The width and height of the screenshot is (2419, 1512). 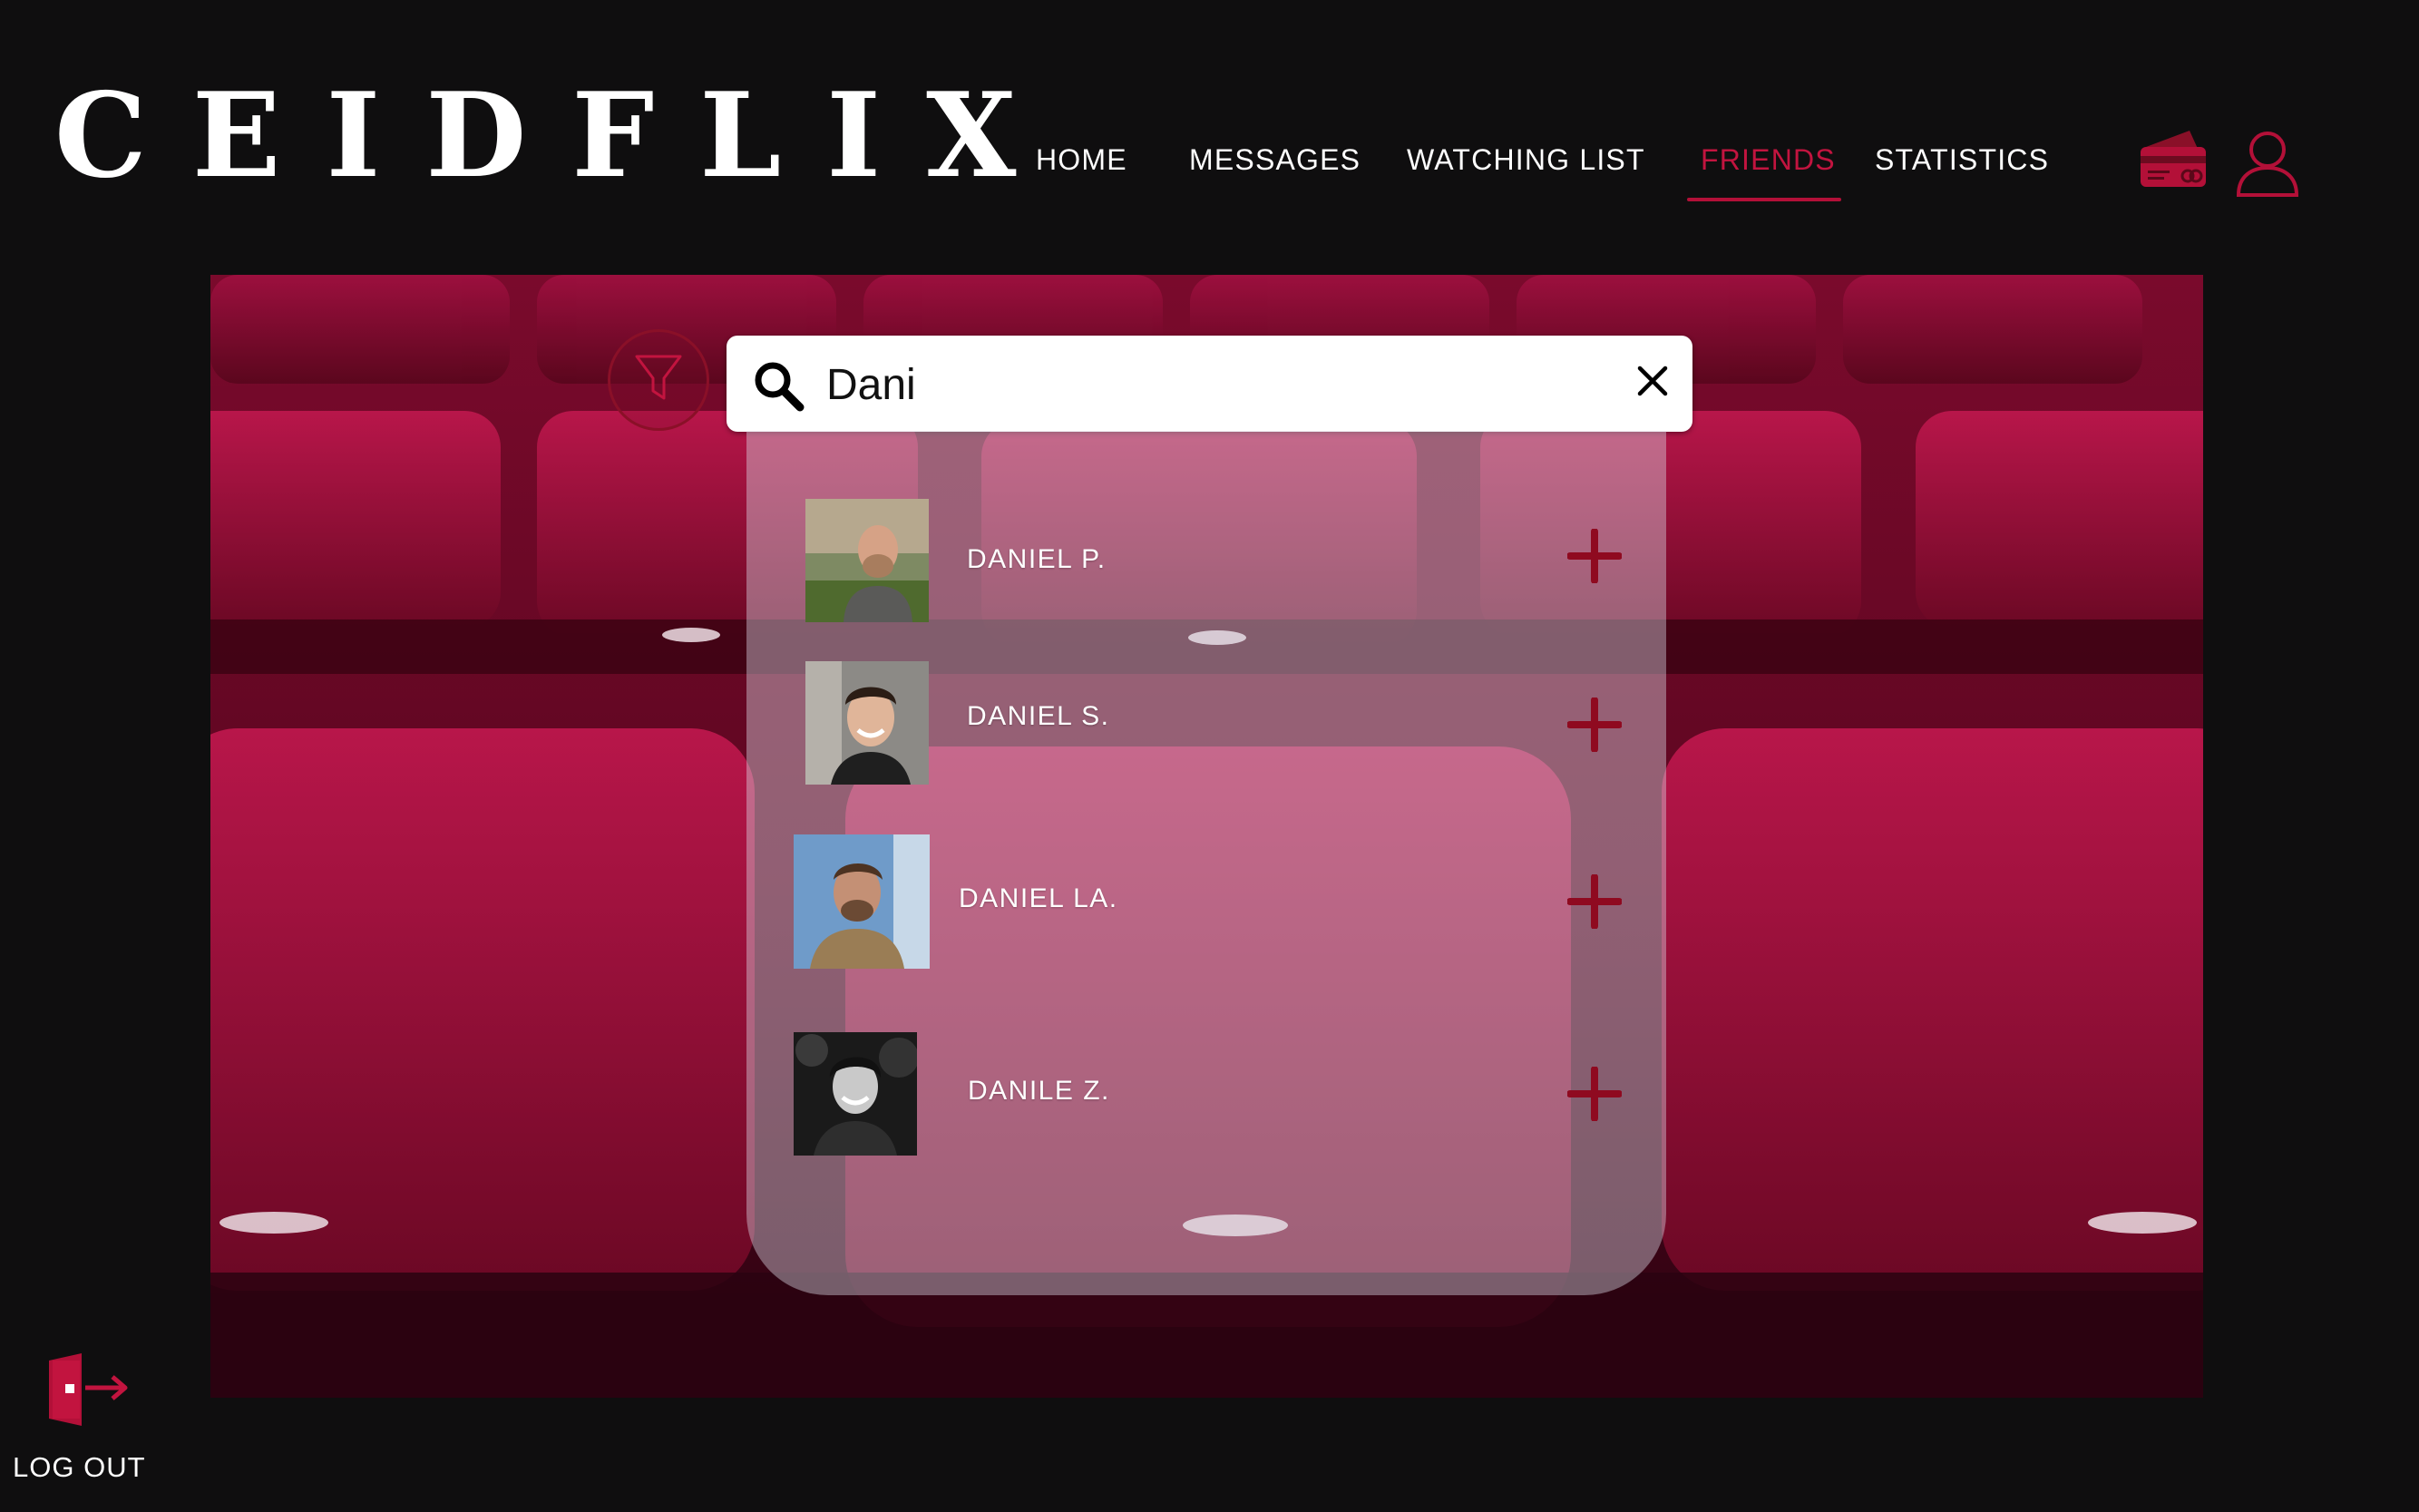 I want to click on friend-name: DANIEL S., so click(x=1038, y=716).